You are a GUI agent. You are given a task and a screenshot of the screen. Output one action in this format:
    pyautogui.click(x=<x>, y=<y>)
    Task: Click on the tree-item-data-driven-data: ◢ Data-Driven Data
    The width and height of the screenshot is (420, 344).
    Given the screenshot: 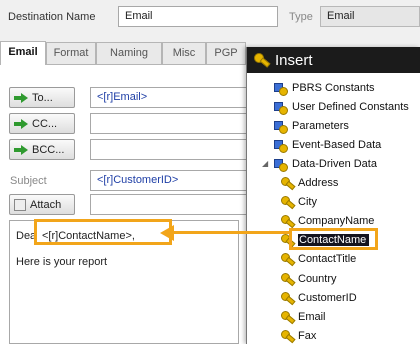 What is the action you would take?
    pyautogui.click(x=319, y=163)
    